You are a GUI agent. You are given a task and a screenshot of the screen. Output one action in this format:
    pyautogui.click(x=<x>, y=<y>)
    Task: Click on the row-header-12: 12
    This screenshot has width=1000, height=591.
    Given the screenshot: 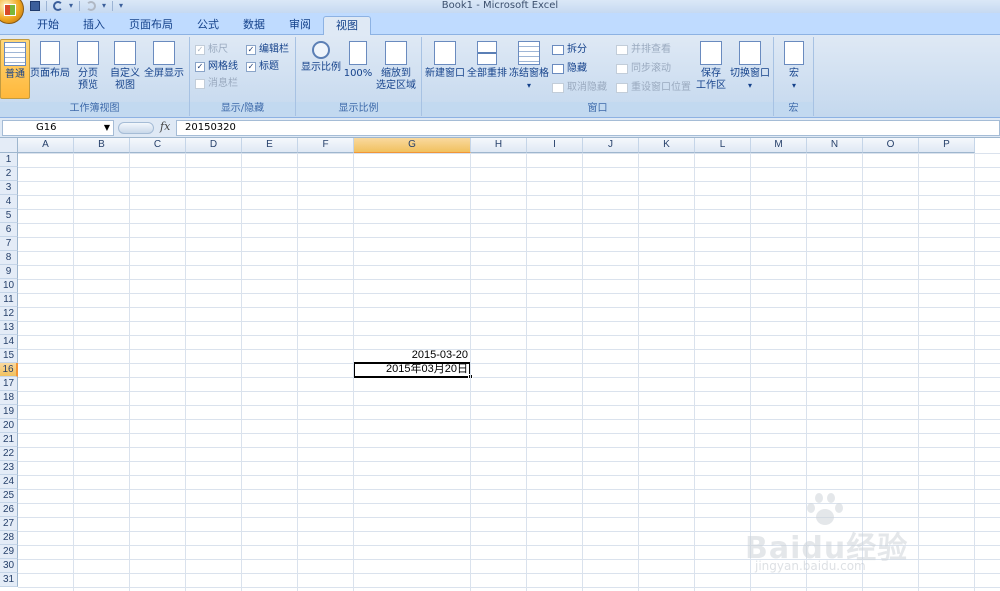 What is the action you would take?
    pyautogui.click(x=9, y=314)
    